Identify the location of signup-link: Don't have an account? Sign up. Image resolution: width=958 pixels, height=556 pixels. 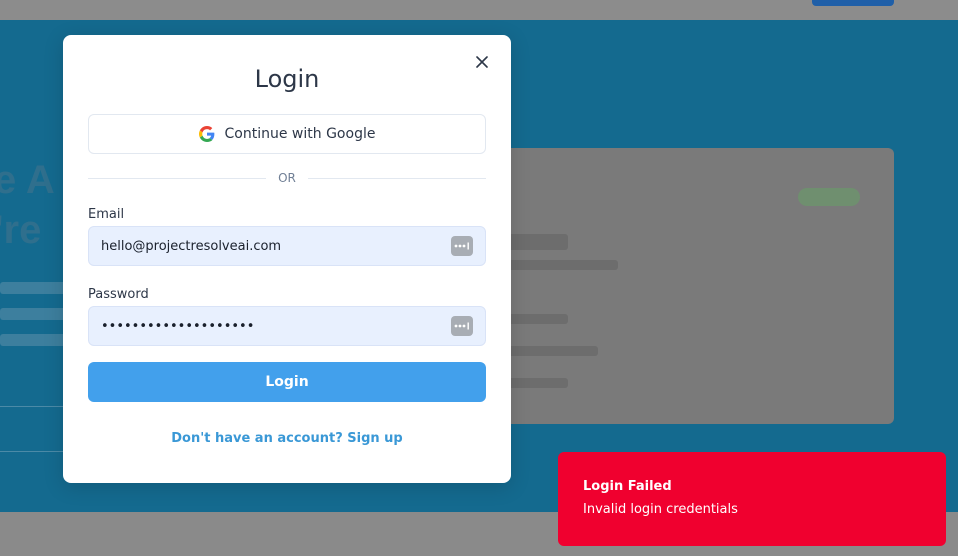
(287, 438).